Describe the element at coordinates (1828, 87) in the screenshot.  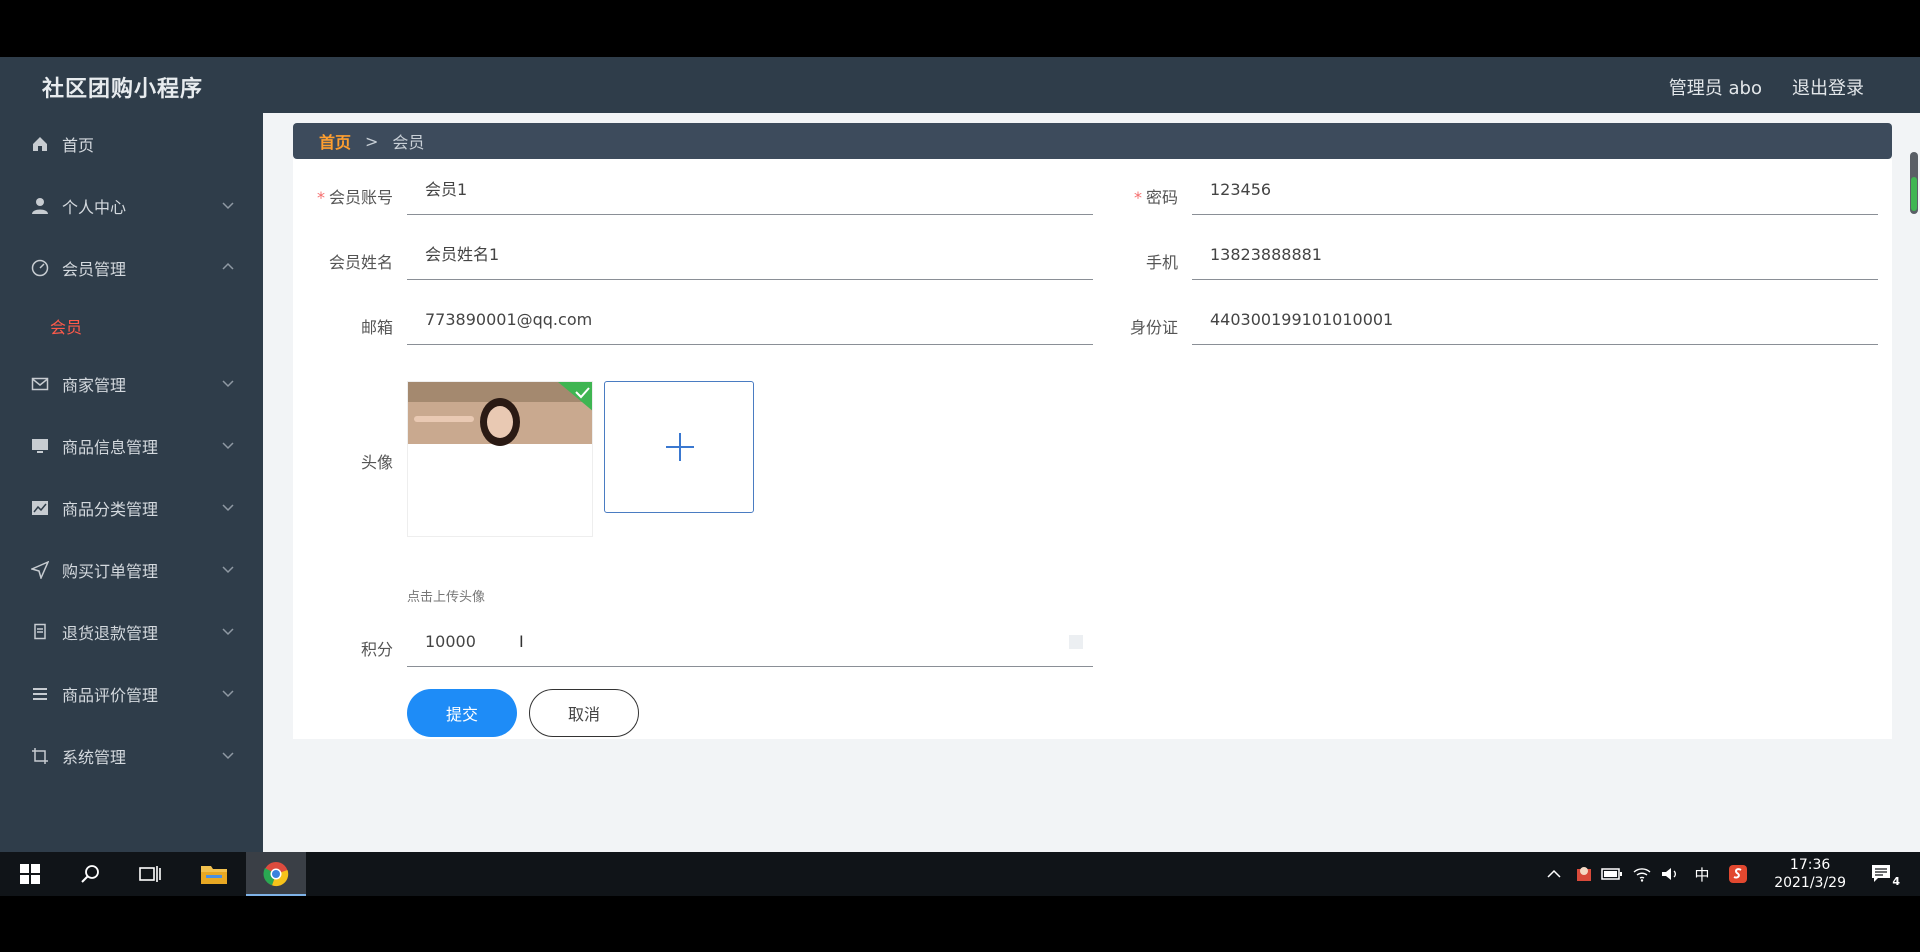
I see `logout-link: 退出登录` at that location.